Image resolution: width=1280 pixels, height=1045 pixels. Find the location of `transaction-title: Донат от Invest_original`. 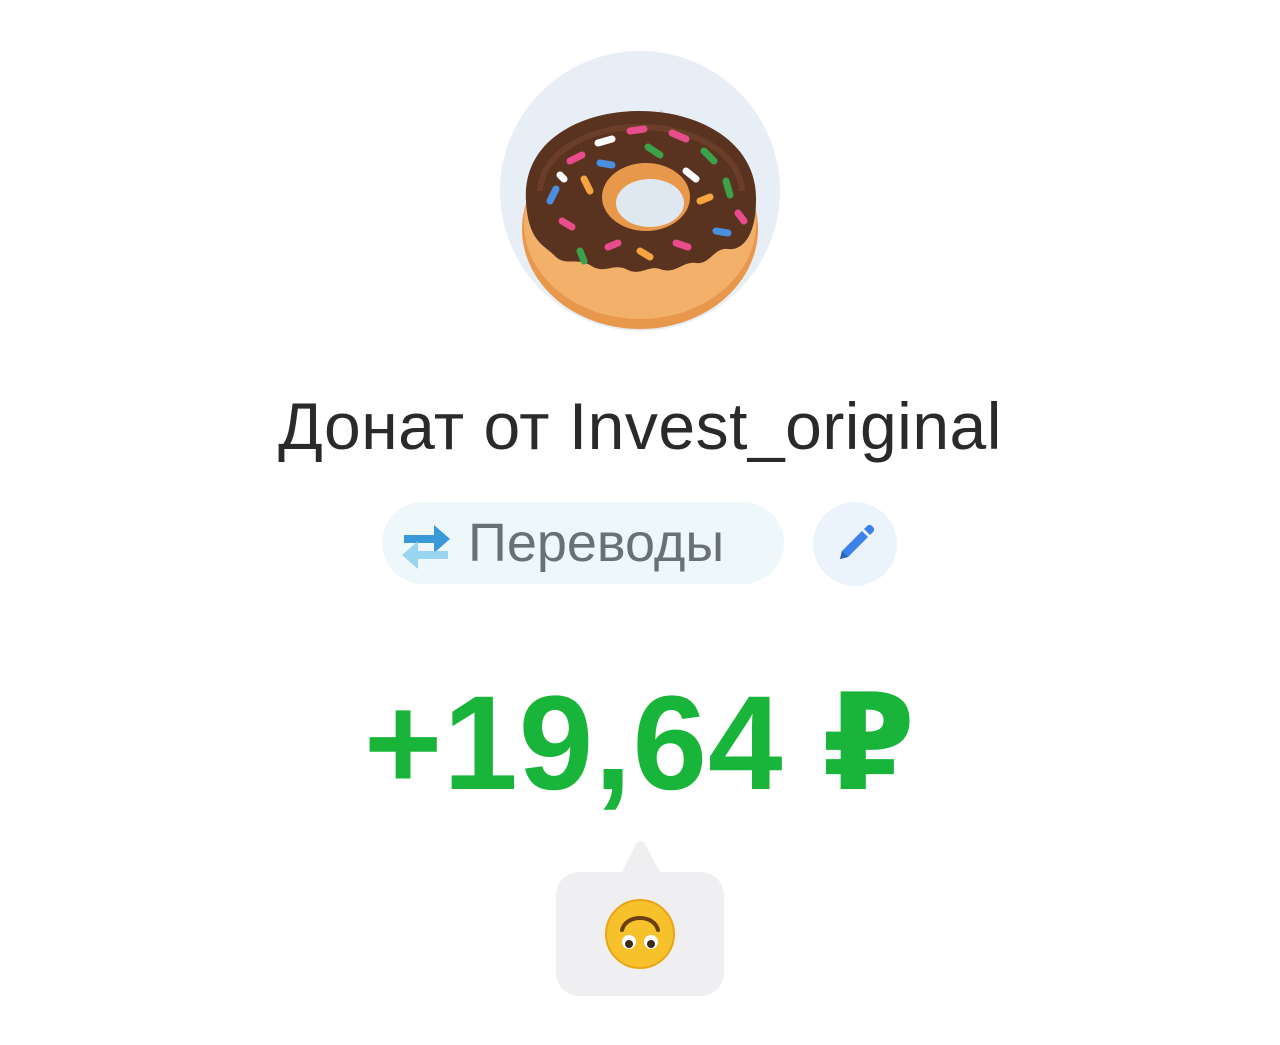

transaction-title: Донат от Invest_original is located at coordinates (640, 426).